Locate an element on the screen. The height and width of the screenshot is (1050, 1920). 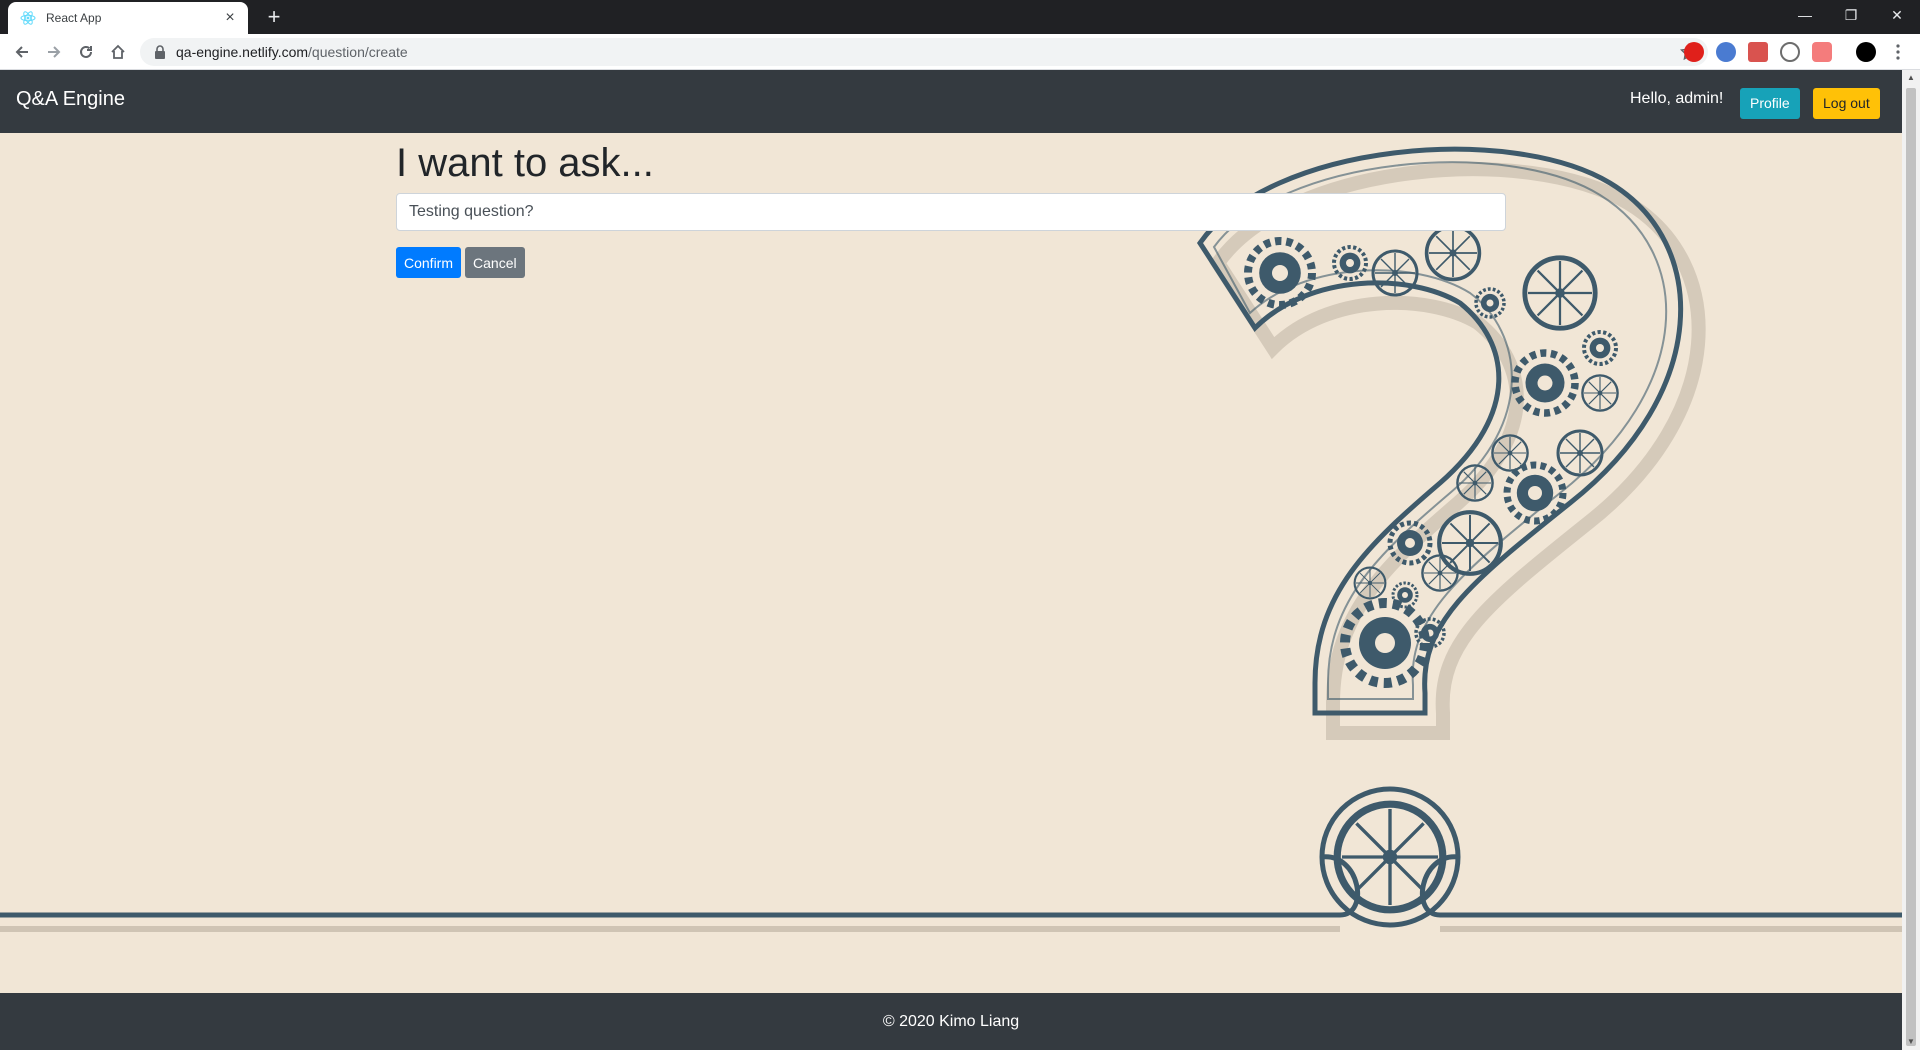
opera-extension-icon is located at coordinates (1694, 52).